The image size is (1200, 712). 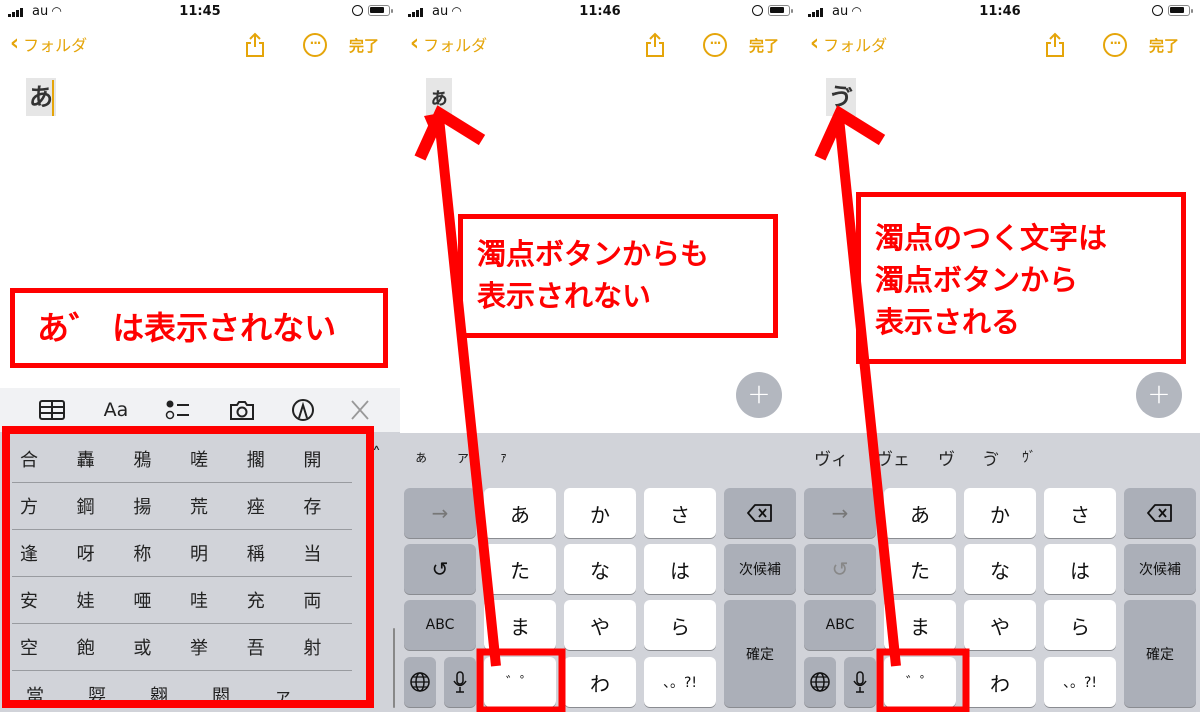 What do you see at coordinates (199, 328) in the screenshot?
I see `annotation-callout: あ゛ は表示されない` at bounding box center [199, 328].